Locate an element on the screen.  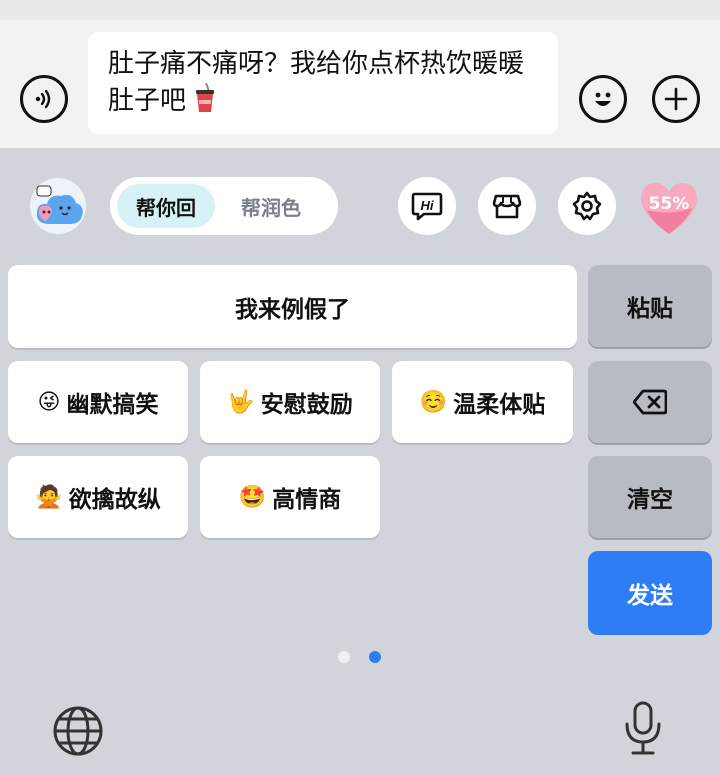
backspace-button is located at coordinates (650, 402).